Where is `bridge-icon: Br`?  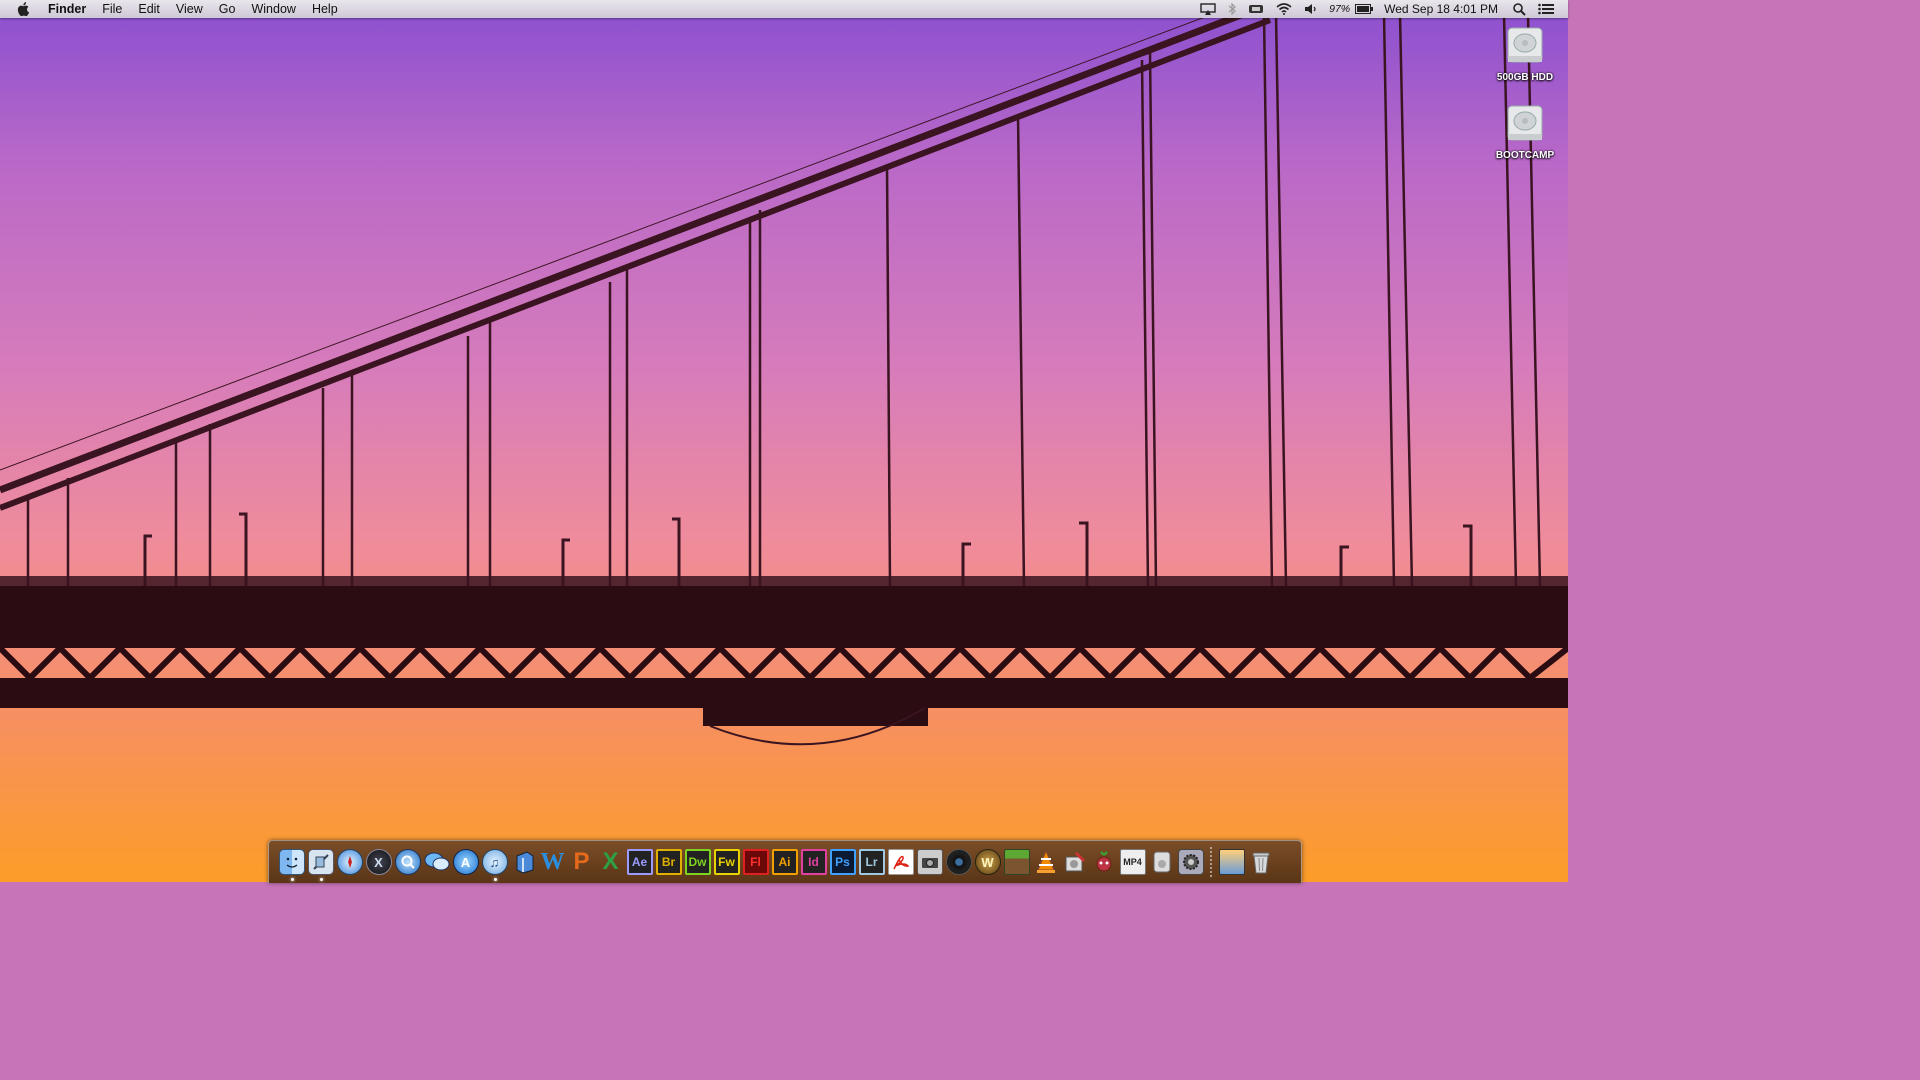 bridge-icon: Br is located at coordinates (668, 862).